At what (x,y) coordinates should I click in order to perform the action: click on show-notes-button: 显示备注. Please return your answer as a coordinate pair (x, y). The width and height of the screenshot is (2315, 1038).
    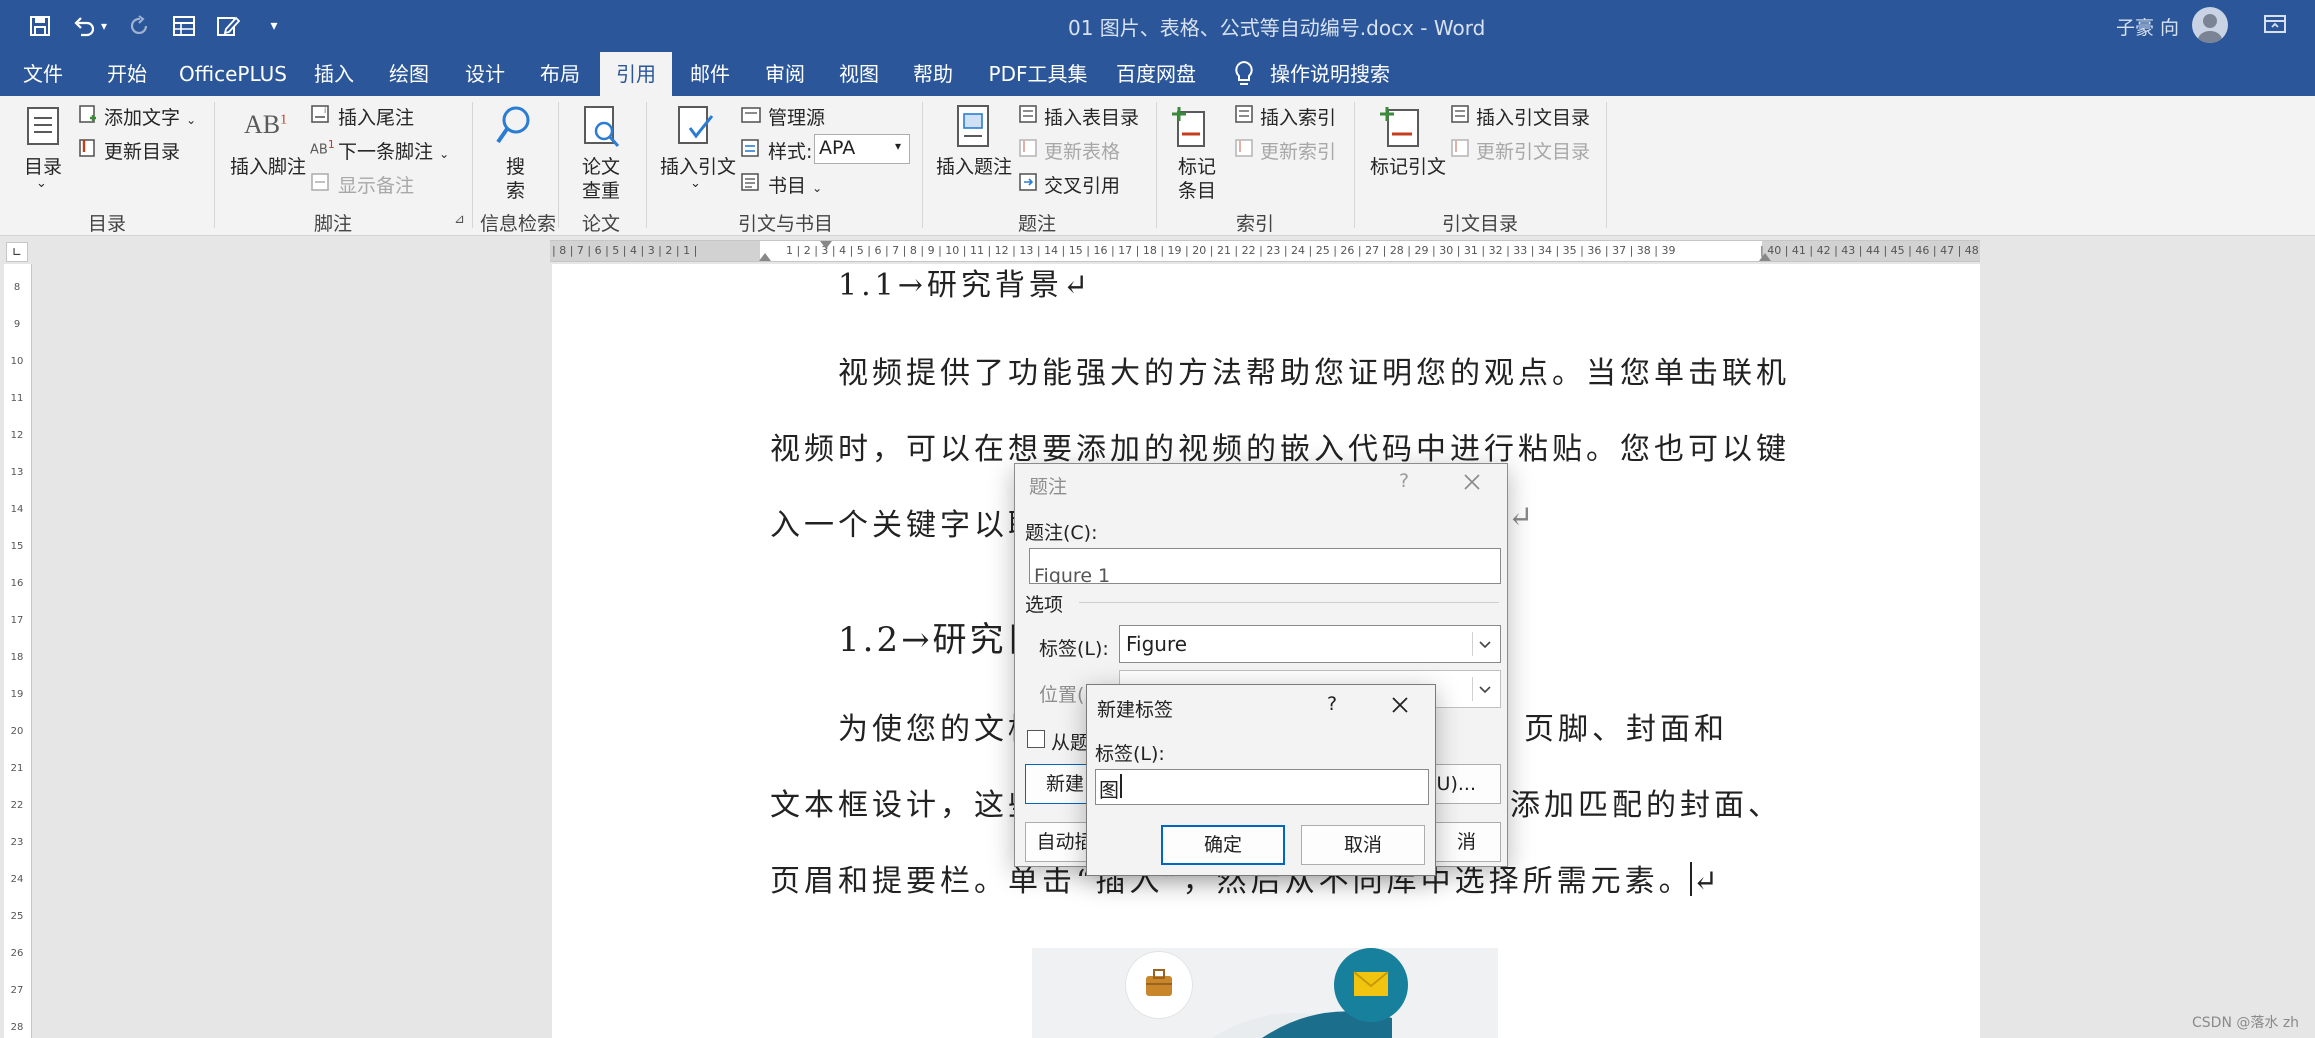
    Looking at the image, I should click on (376, 184).